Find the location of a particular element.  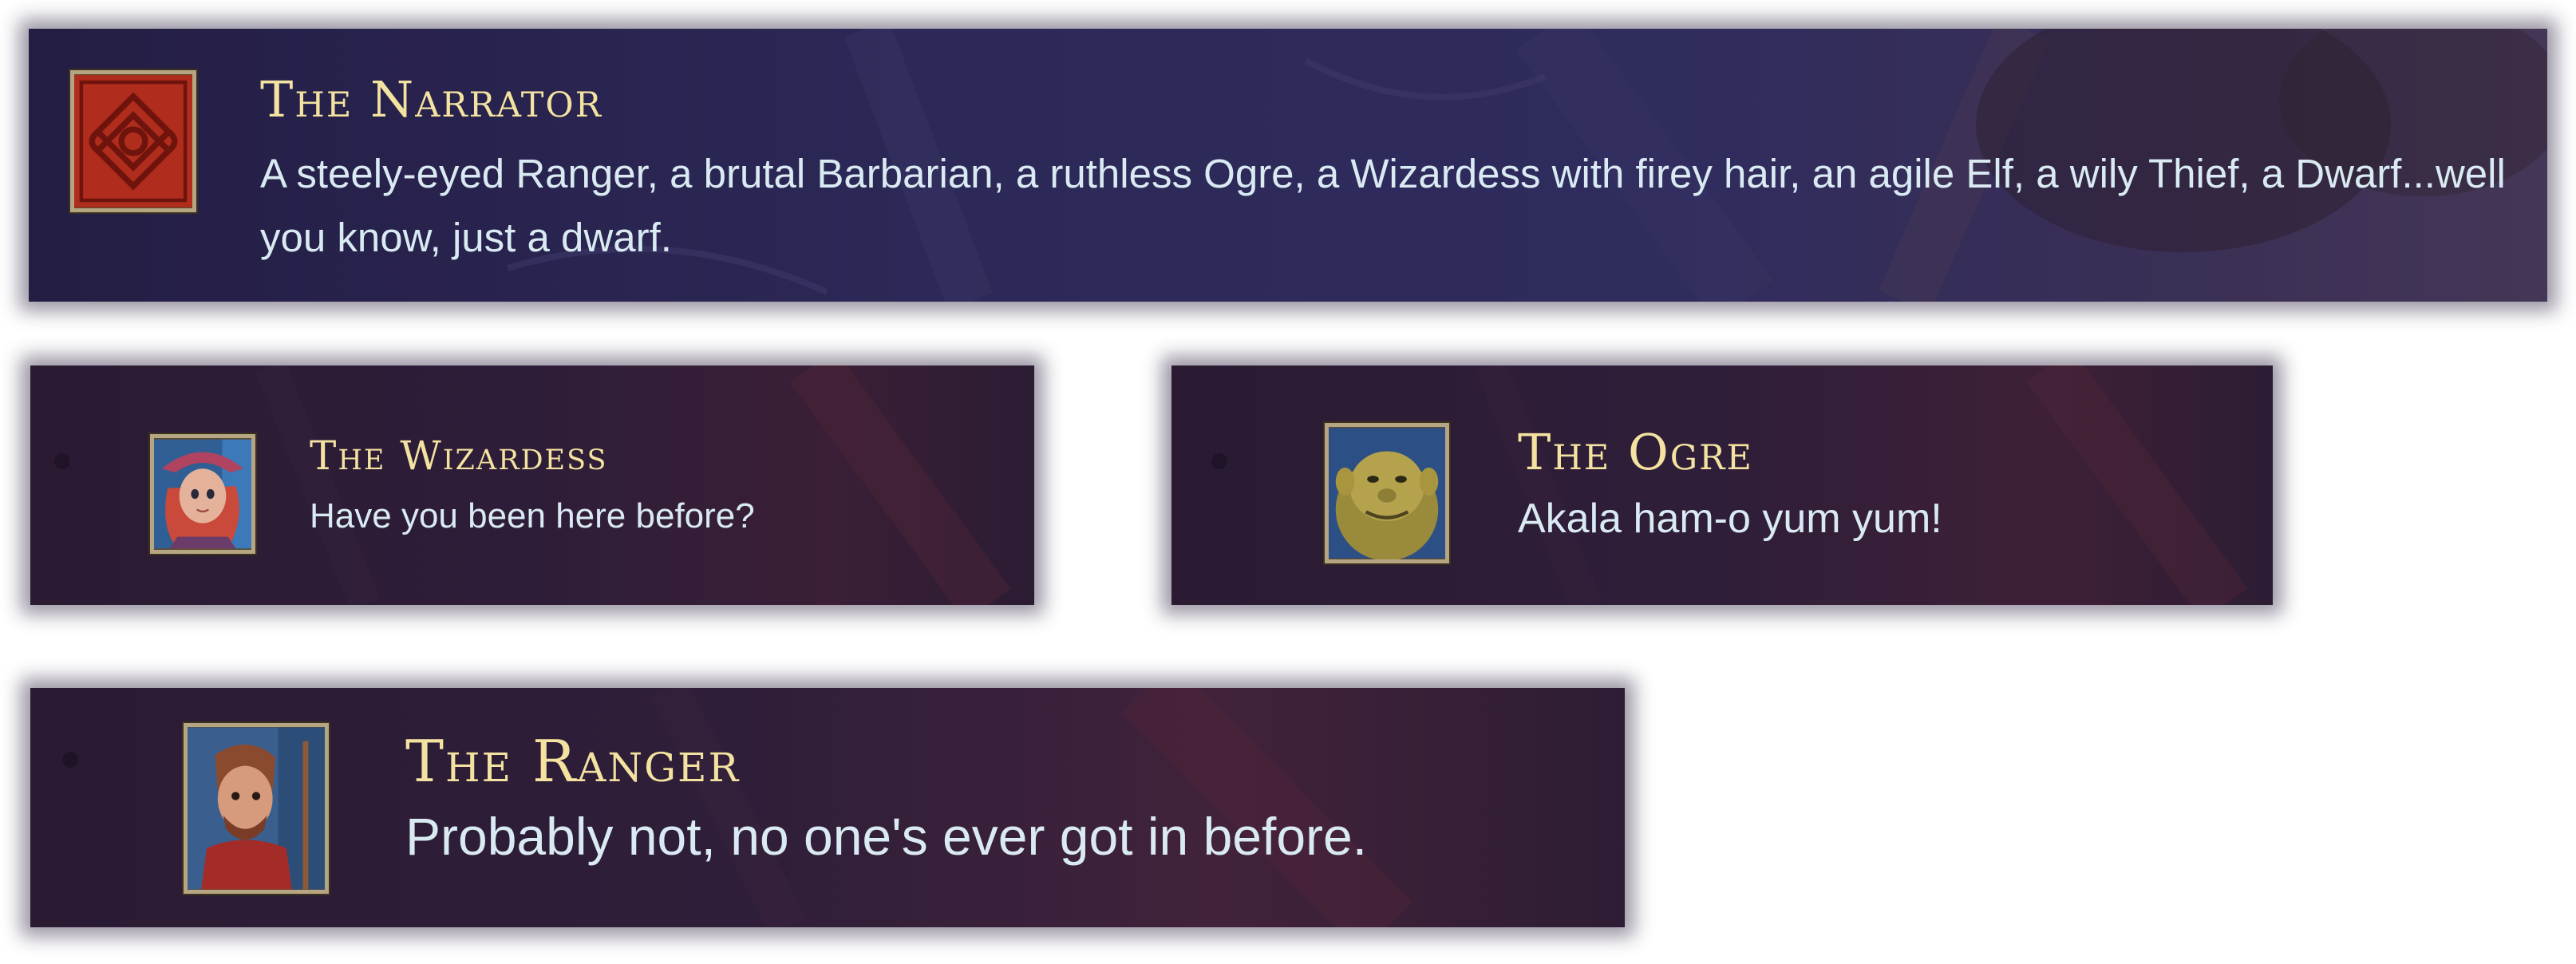

wizardess-portrait is located at coordinates (202, 494).